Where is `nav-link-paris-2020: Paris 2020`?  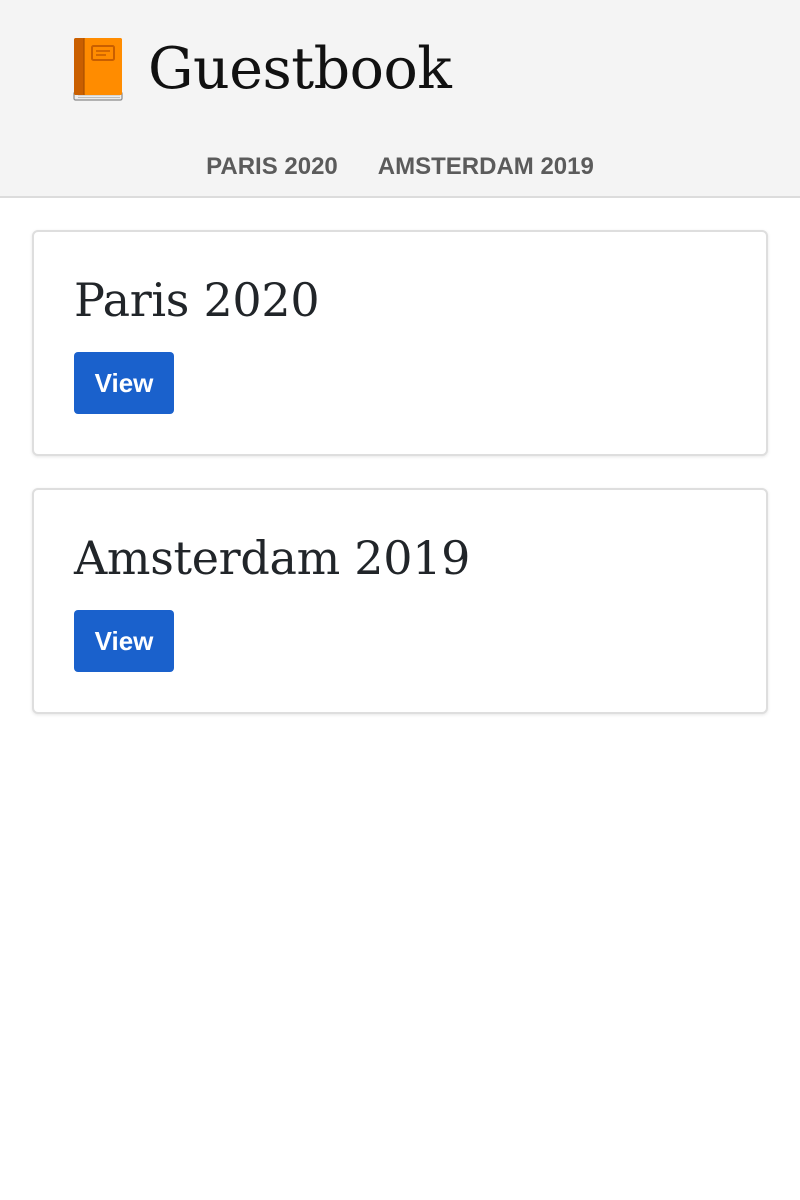
nav-link-paris-2020: Paris 2020 is located at coordinates (272, 167).